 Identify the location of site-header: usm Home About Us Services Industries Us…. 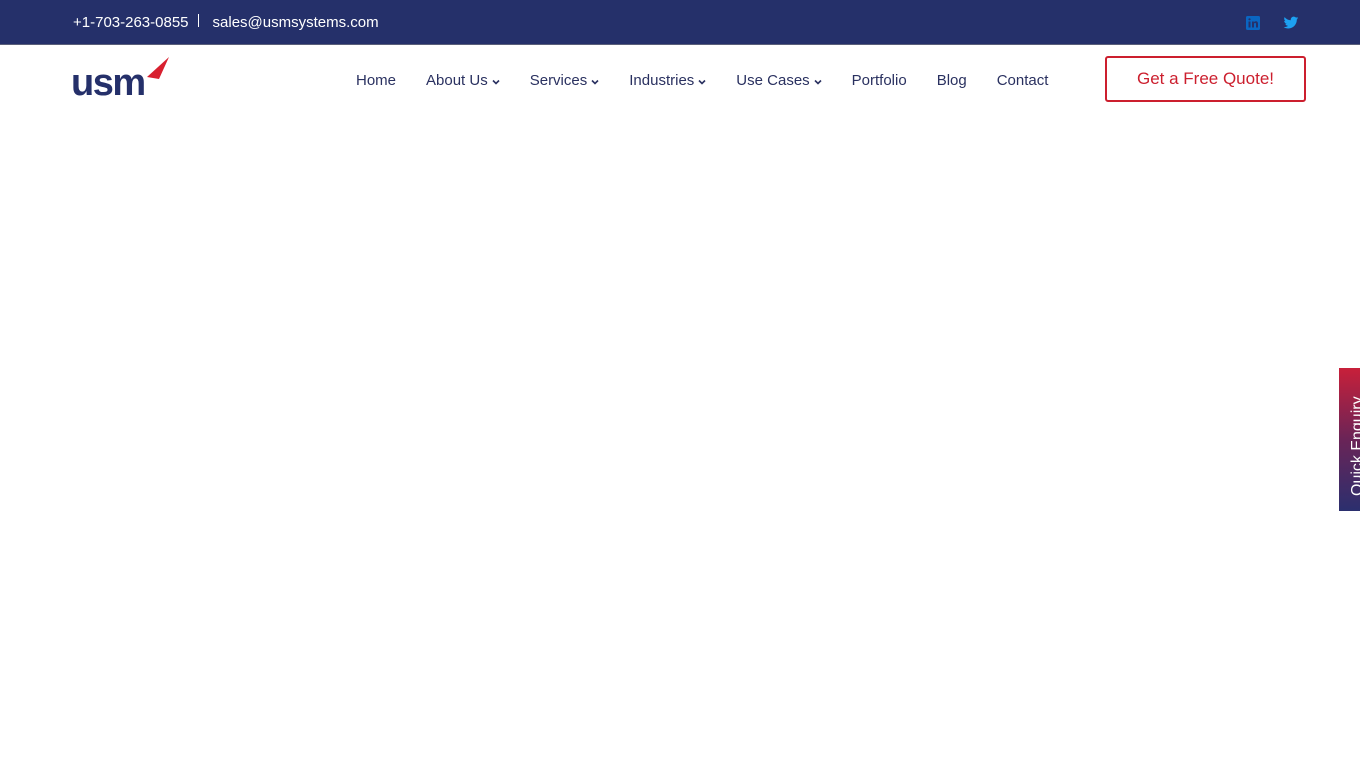
(680, 81).